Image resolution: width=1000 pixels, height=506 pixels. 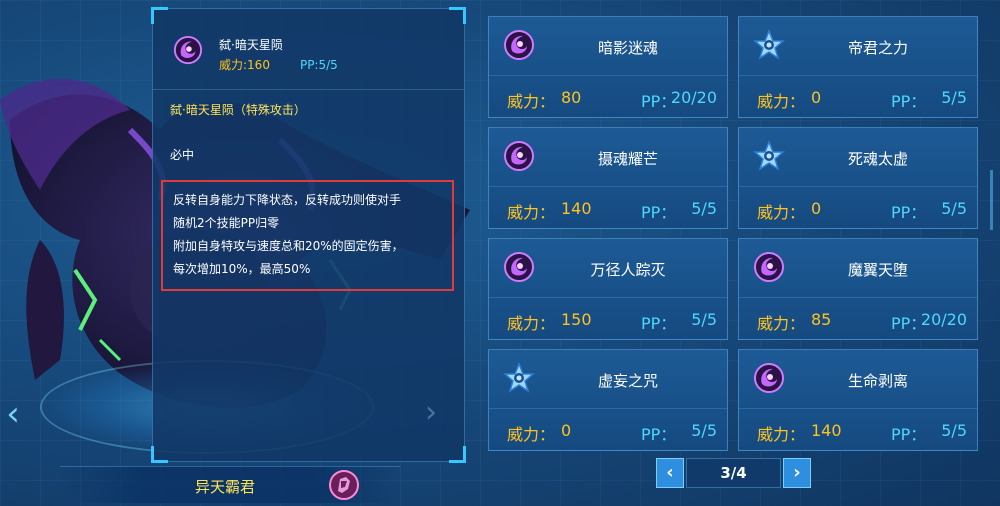 I want to click on skill-pager: ‹ 3/4 ›, so click(x=733, y=474).